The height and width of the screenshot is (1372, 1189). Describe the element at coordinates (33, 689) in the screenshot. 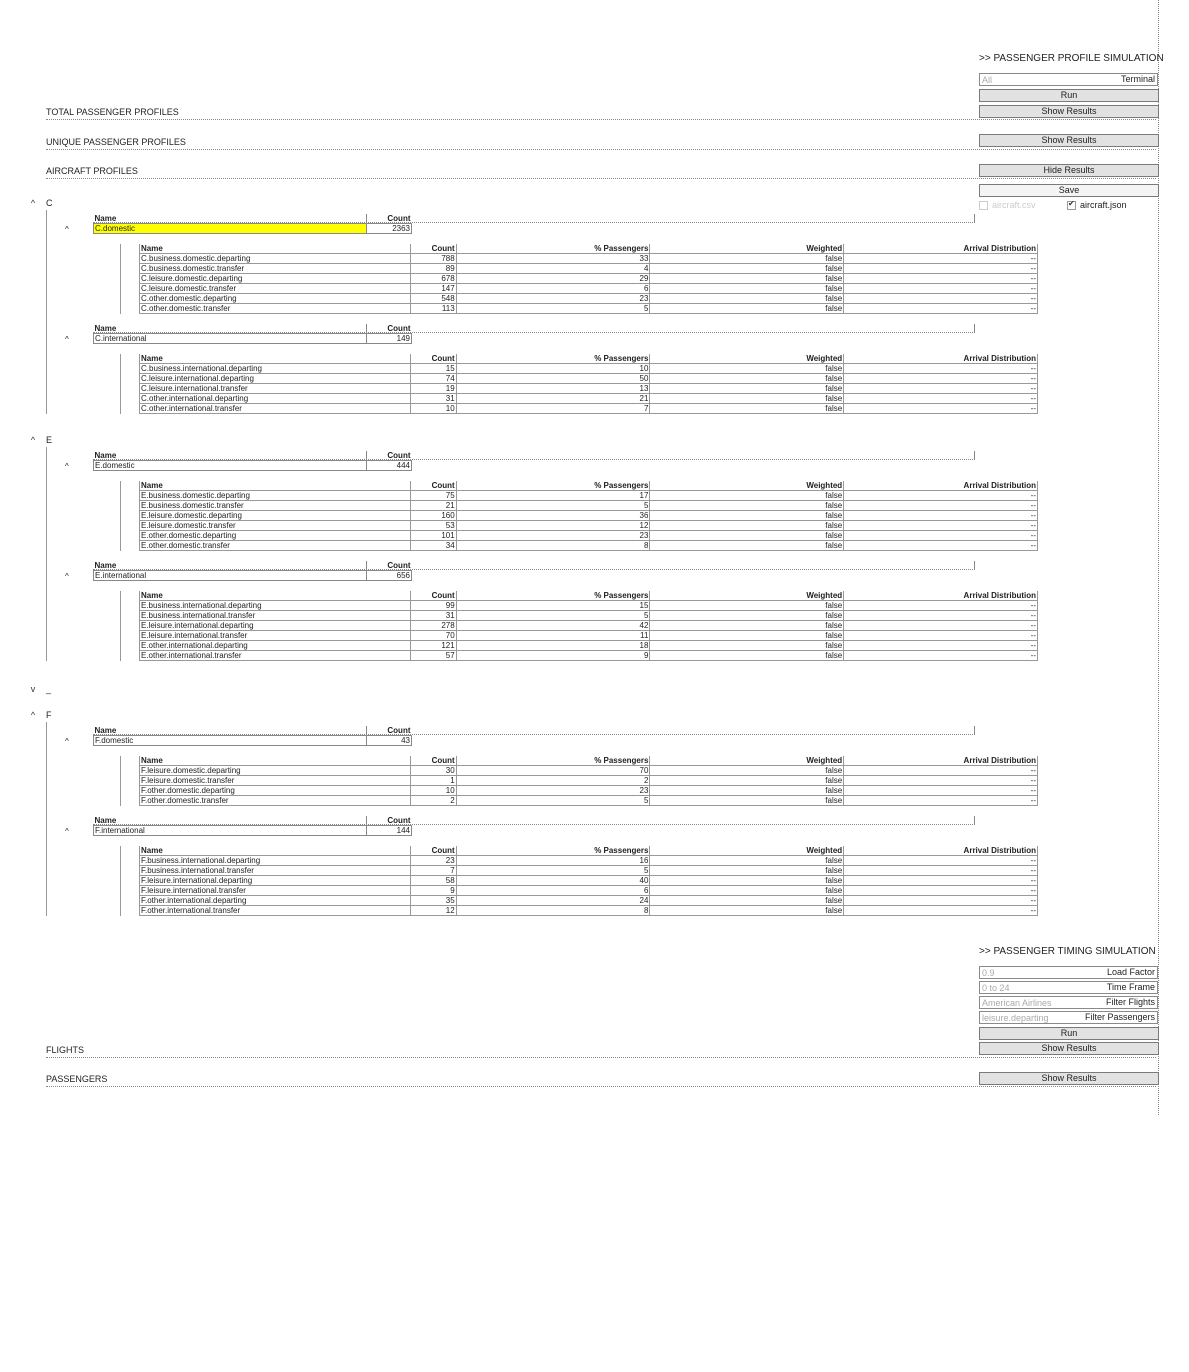

I see `chevron-down-icon: v` at that location.